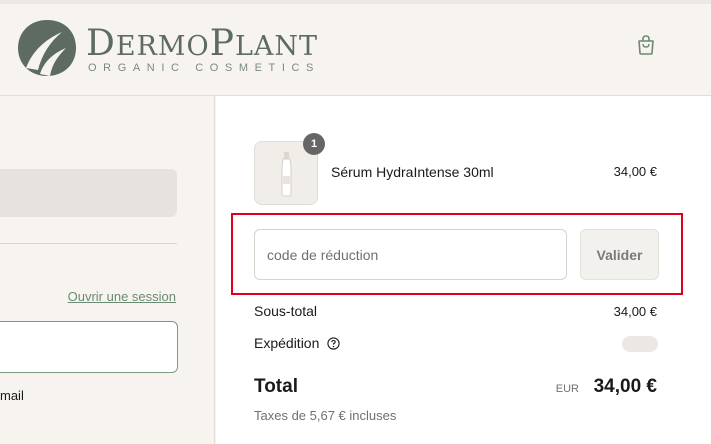 This screenshot has height=444, width=711. I want to click on leaf-logo-icon, so click(47, 48).